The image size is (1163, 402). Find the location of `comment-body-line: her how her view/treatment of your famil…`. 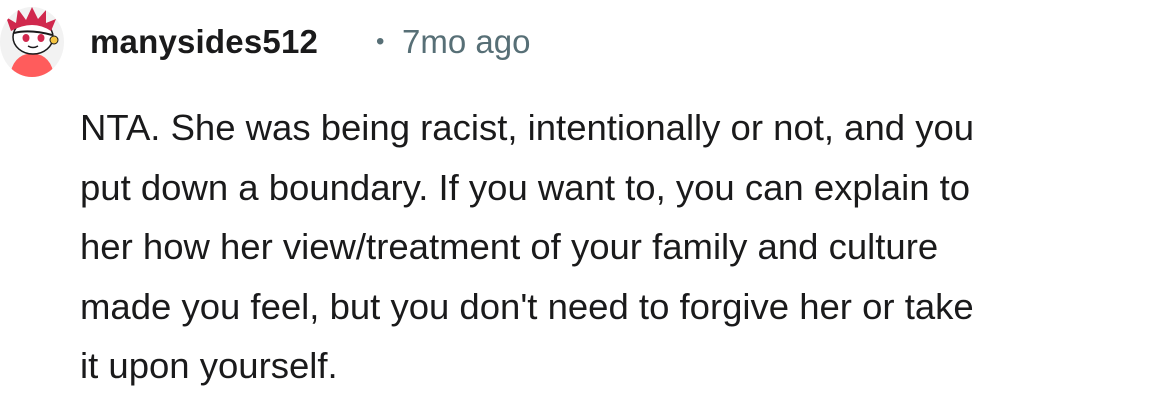

comment-body-line: her how her view/treatment of your famil… is located at coordinates (509, 246).